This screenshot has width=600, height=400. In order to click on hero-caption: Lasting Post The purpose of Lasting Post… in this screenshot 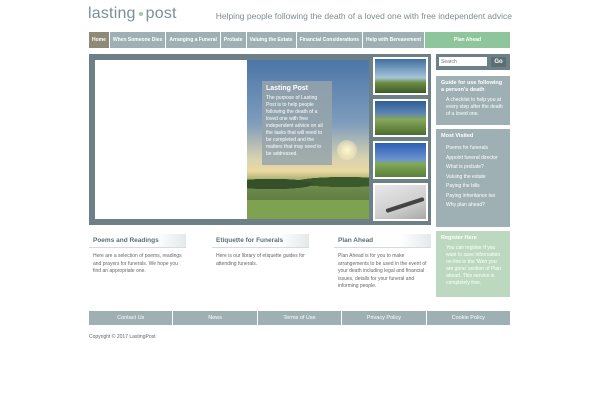, I will do `click(297, 123)`.